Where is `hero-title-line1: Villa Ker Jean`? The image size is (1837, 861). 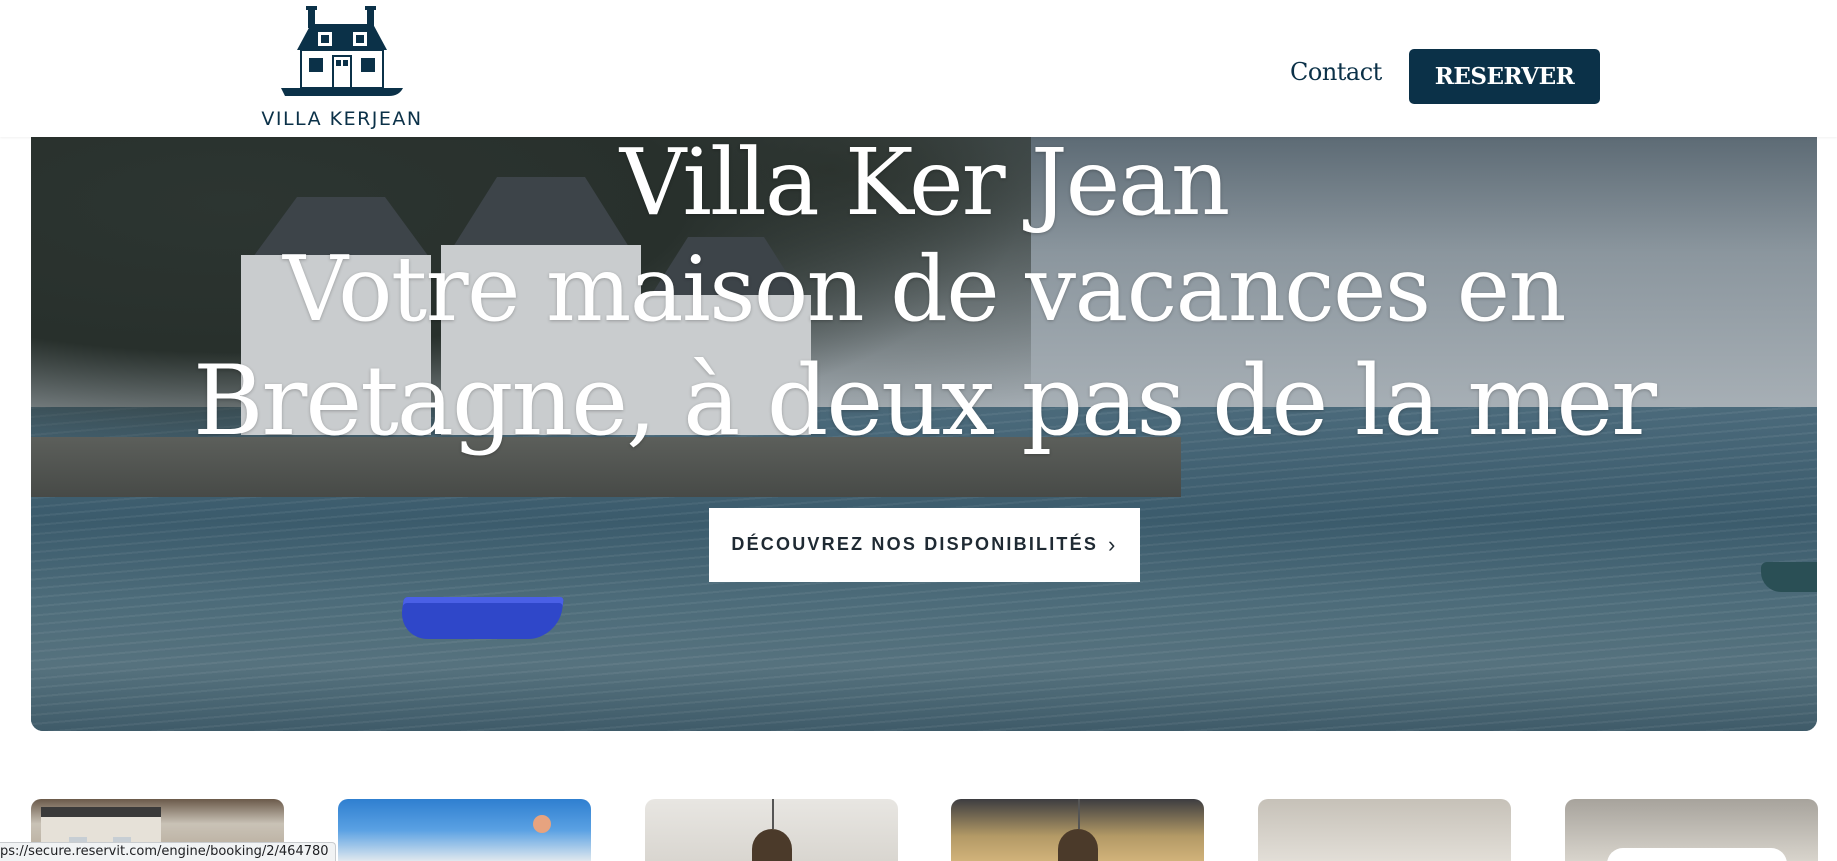 hero-title-line1: Villa Ker Jean is located at coordinates (925, 186).